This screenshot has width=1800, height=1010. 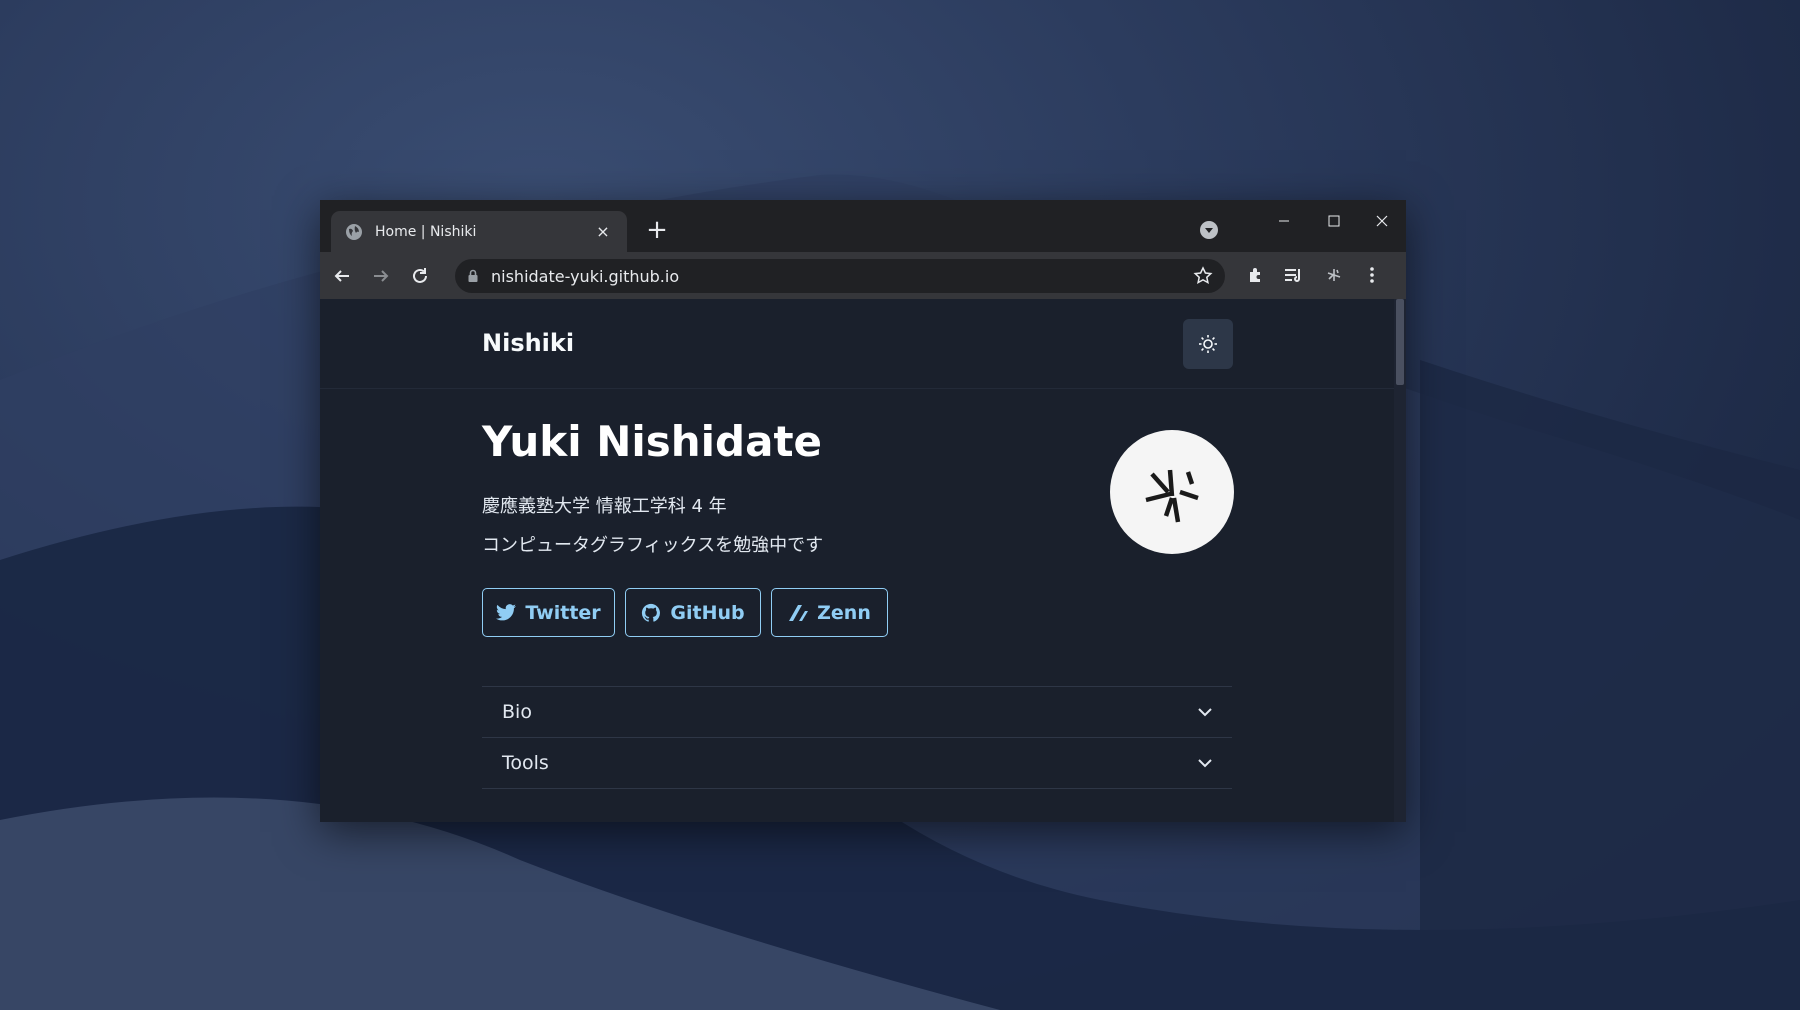 I want to click on minimize-button, so click(x=1284, y=221).